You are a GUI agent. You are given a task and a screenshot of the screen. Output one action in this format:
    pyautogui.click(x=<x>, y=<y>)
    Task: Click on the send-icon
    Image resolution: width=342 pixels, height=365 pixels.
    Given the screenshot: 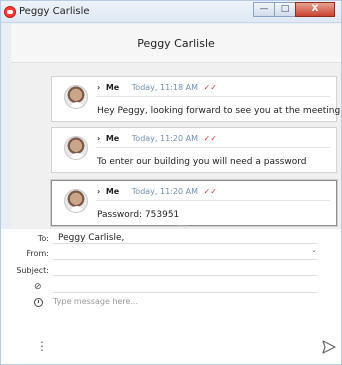 What is the action you would take?
    pyautogui.click(x=329, y=347)
    